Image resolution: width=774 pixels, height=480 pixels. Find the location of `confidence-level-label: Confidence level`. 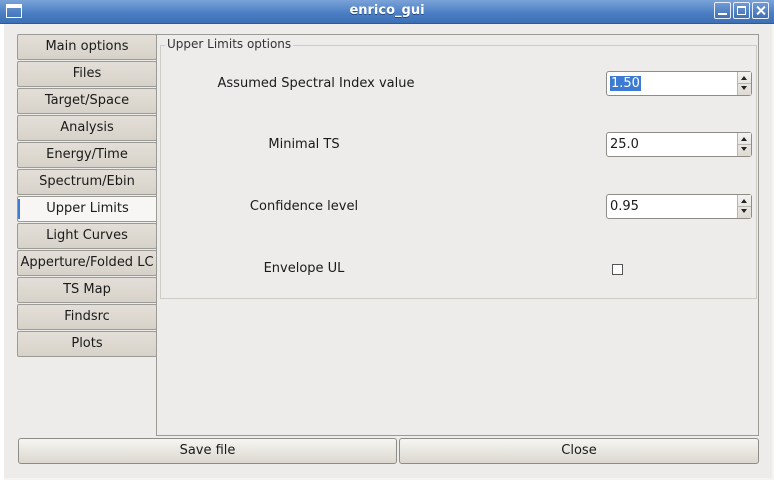

confidence-level-label: Confidence level is located at coordinates (304, 206).